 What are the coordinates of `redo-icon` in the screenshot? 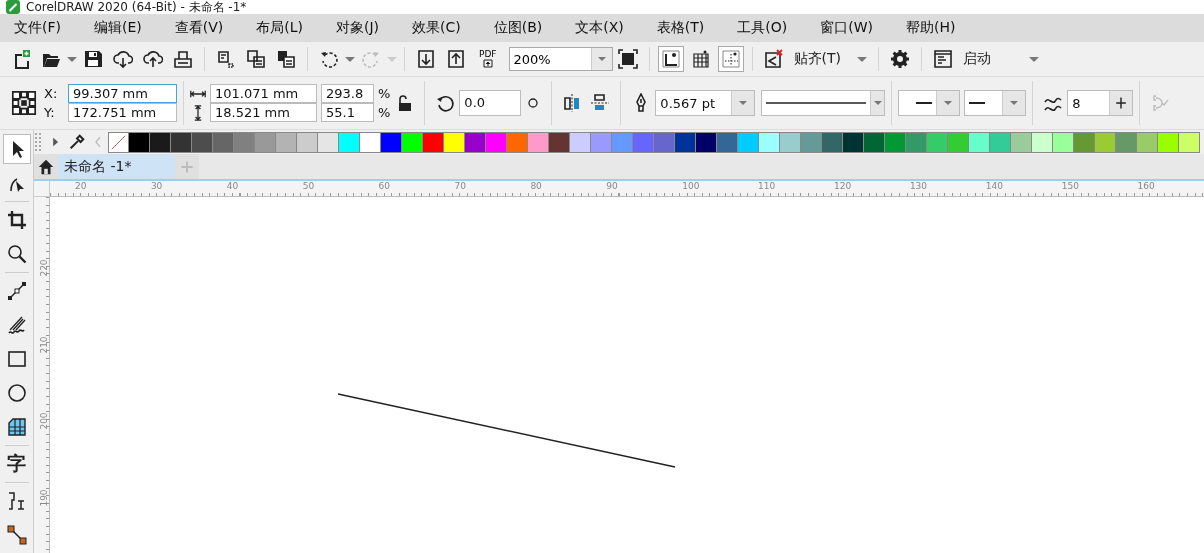 It's located at (371, 59).